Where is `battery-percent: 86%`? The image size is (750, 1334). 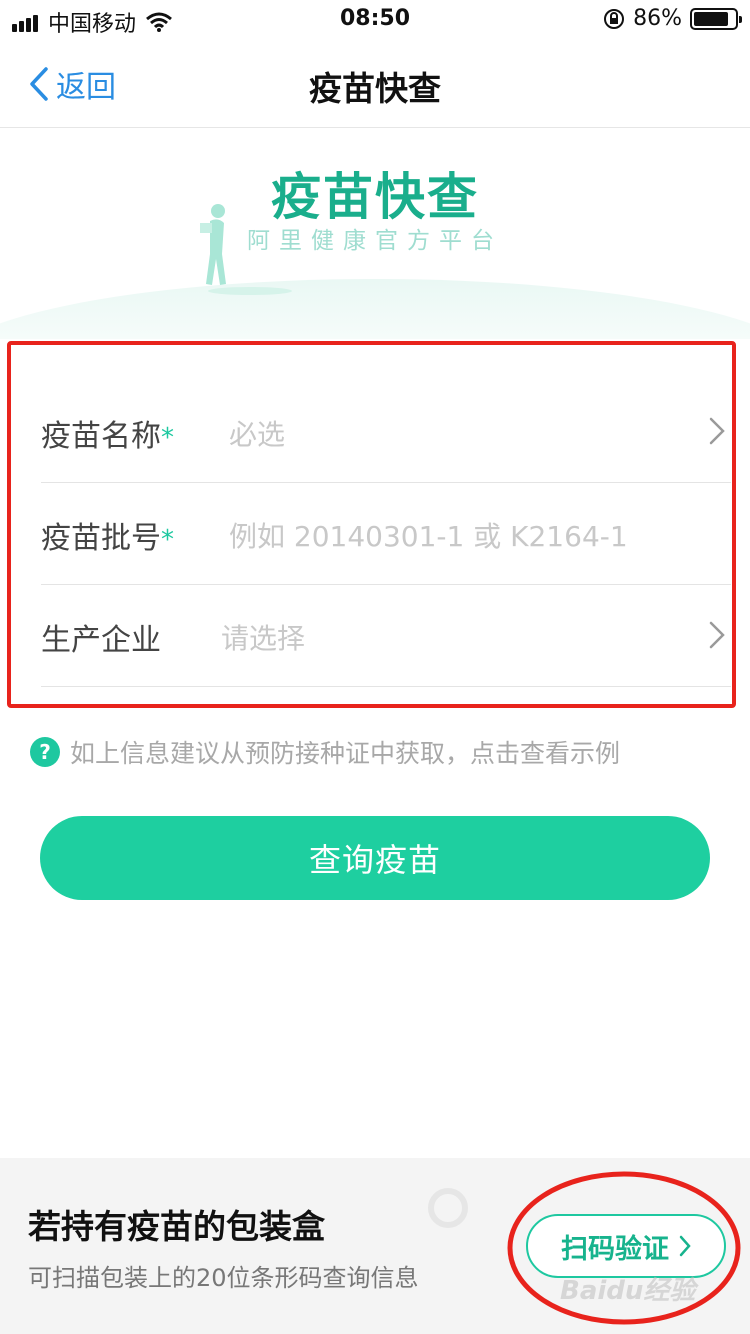 battery-percent: 86% is located at coordinates (657, 18).